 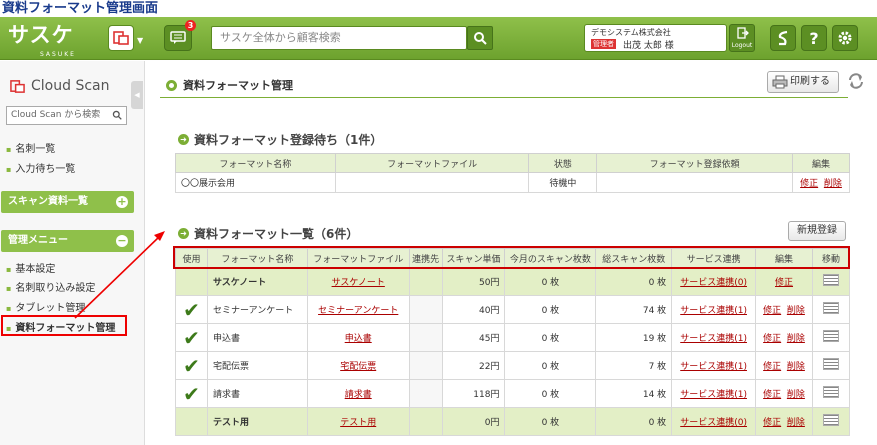 I want to click on help-button: ?, so click(x=814, y=38).